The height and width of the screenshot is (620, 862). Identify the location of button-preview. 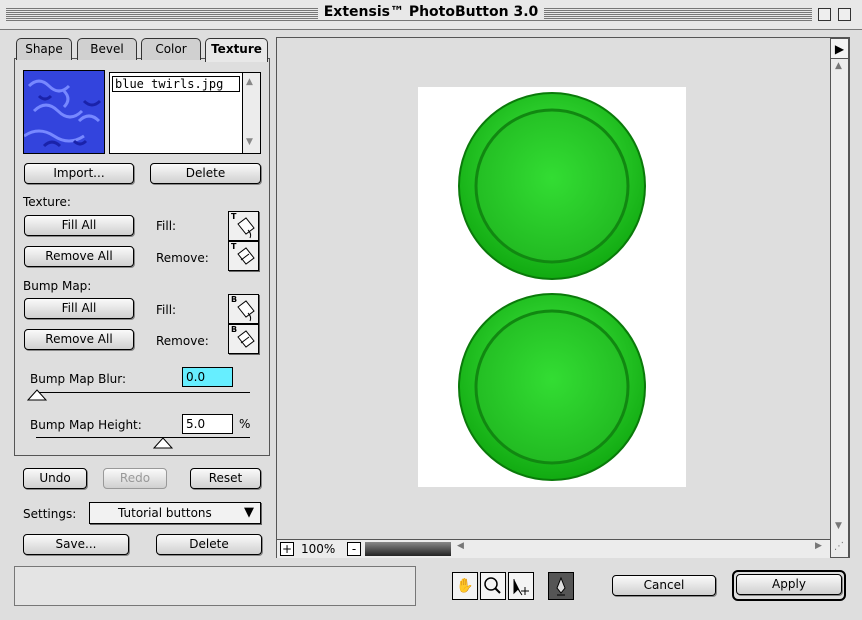
(552, 286).